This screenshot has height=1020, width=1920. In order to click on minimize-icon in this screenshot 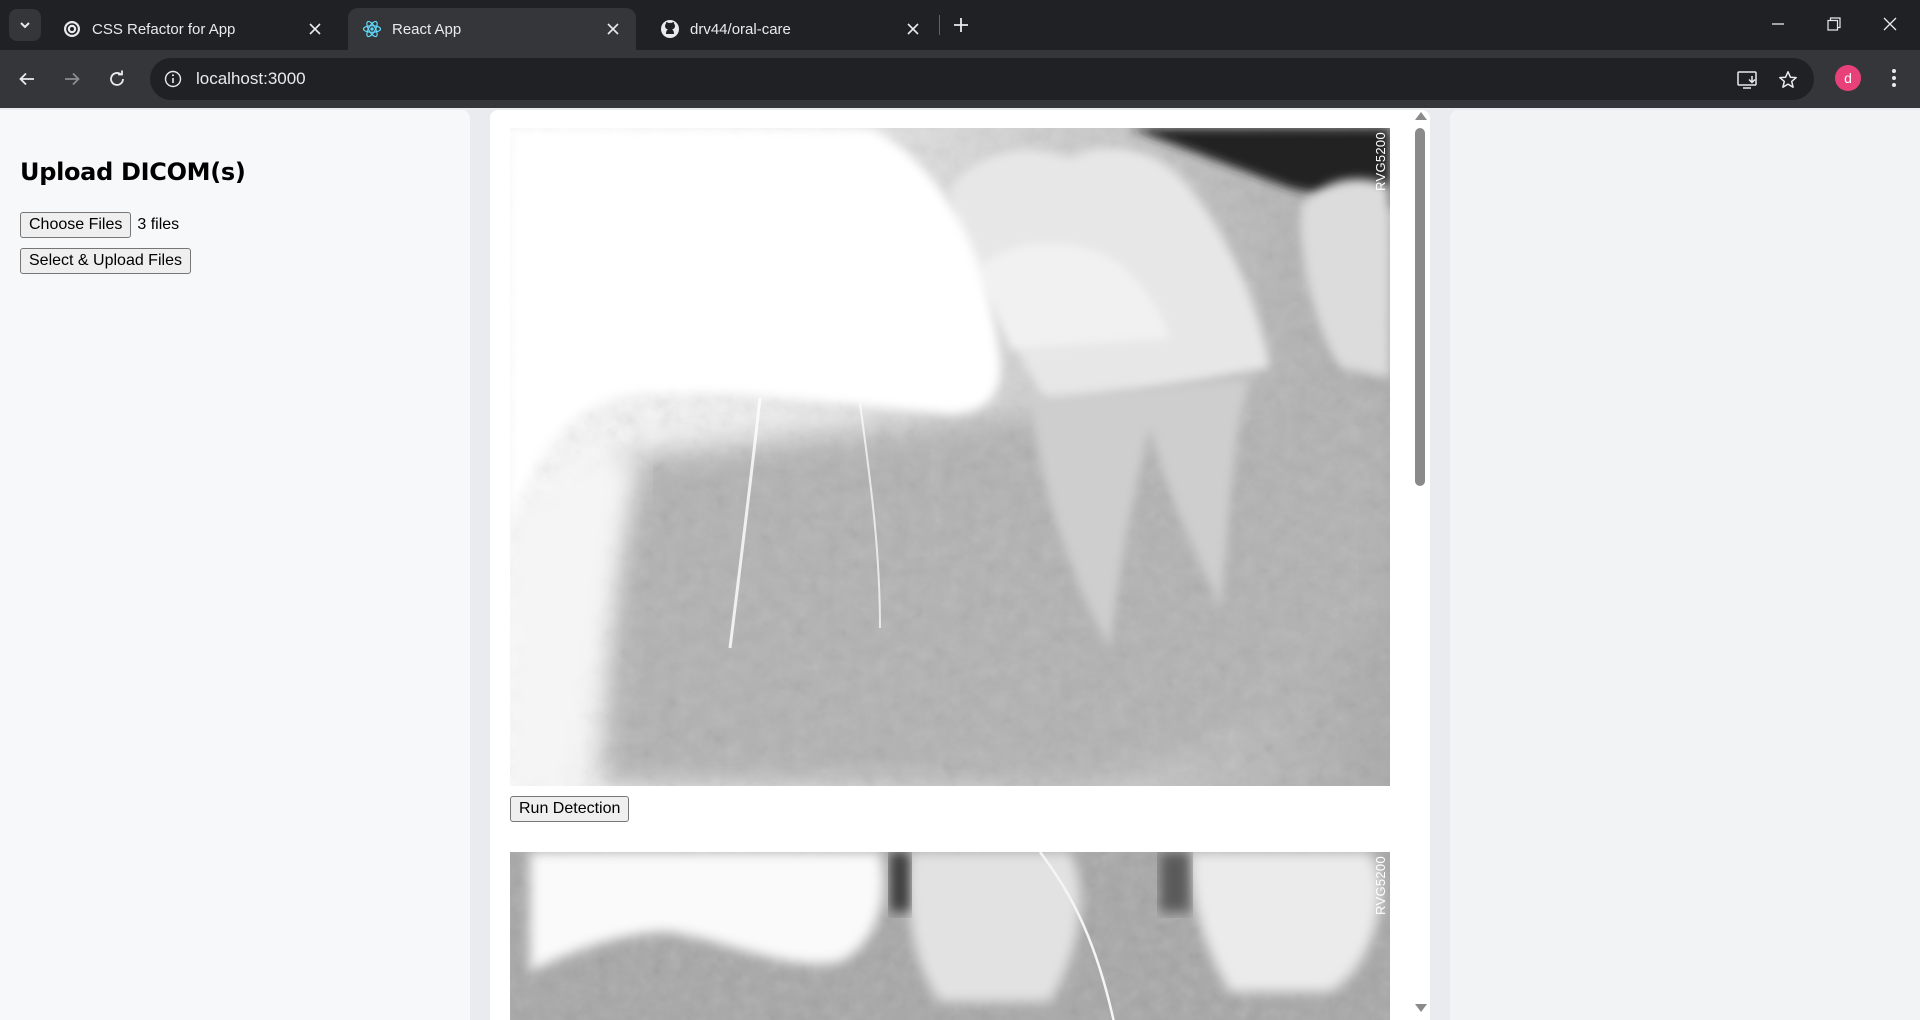, I will do `click(1778, 24)`.